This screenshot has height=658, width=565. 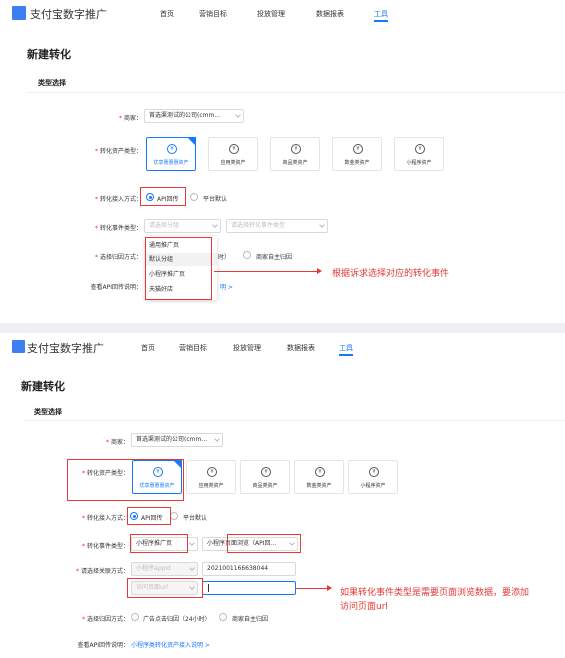 I want to click on dropdown-item: 小程序推广页, so click(x=181, y=274).